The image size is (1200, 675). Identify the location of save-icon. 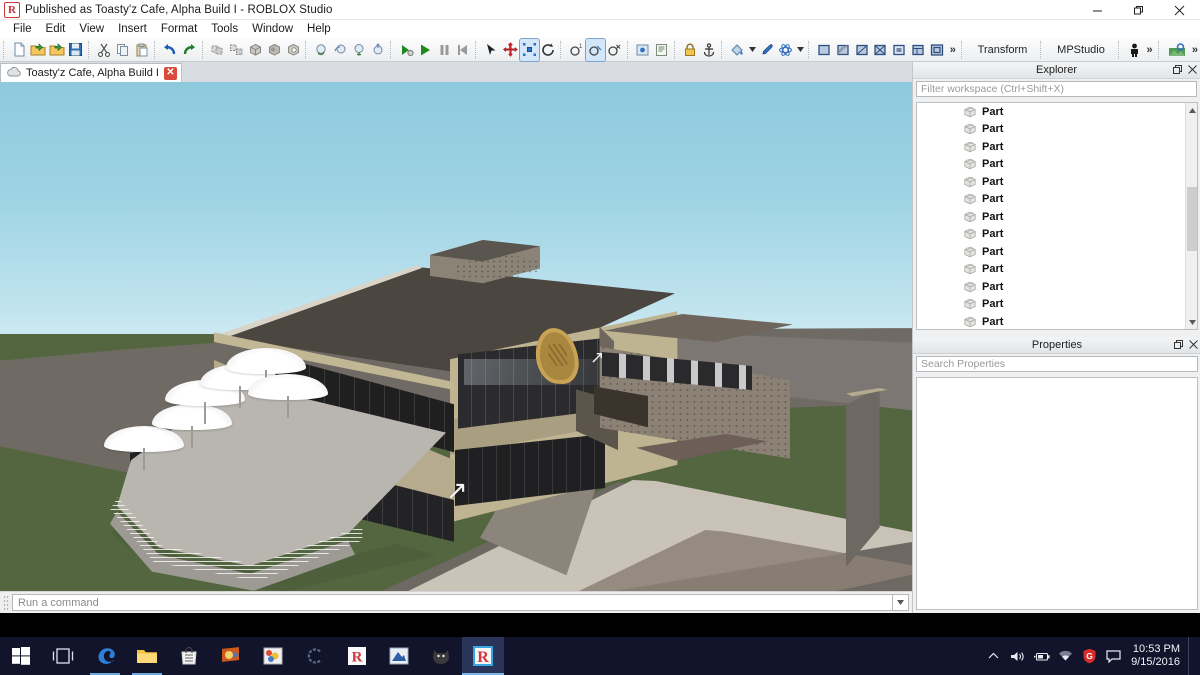
(75, 50).